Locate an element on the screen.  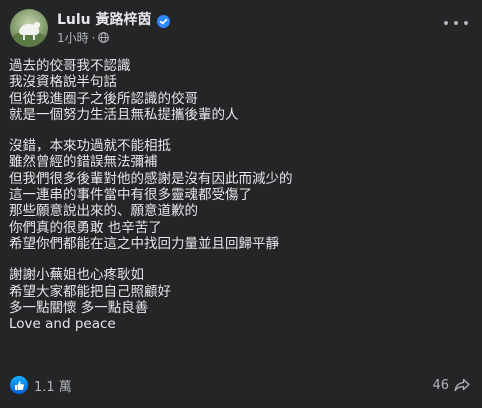
author-row: Lulu 黃路梓茵 is located at coordinates (113, 19).